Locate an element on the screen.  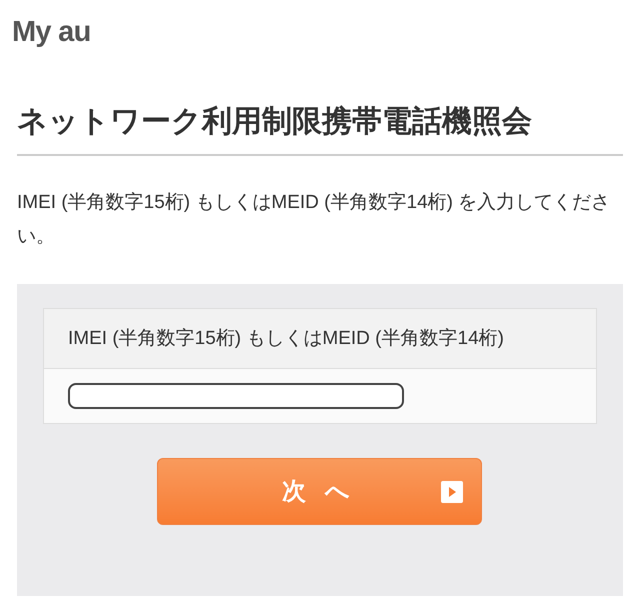
next-button: 次 へ is located at coordinates (319, 491).